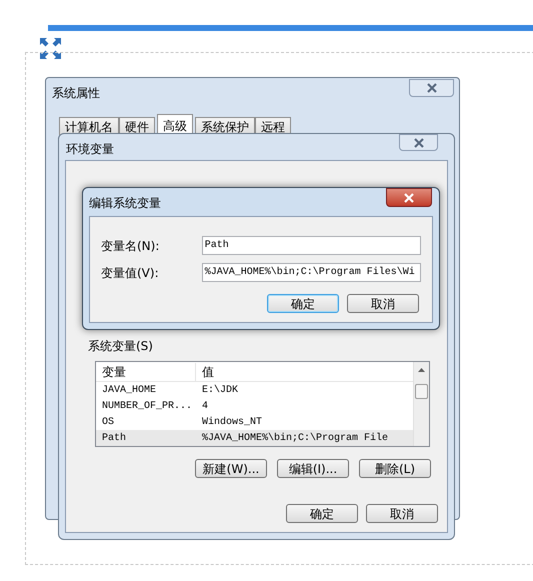  Describe the element at coordinates (421, 404) in the screenshot. I see `scrollbar` at that location.